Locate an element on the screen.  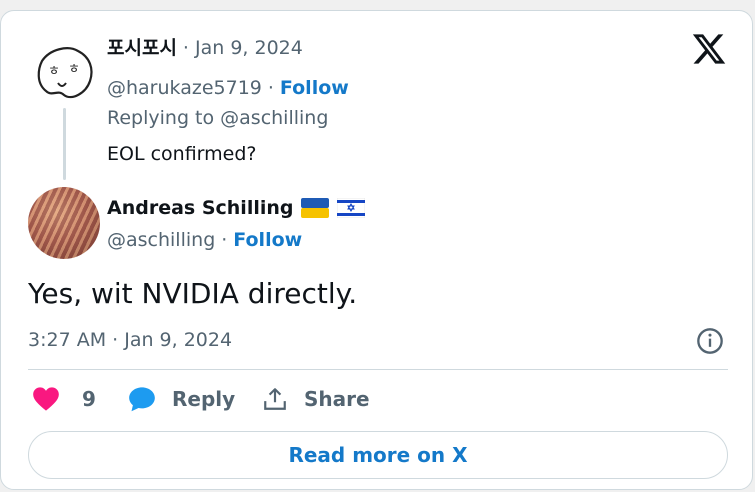
reply-button: Reply is located at coordinates (181, 399).